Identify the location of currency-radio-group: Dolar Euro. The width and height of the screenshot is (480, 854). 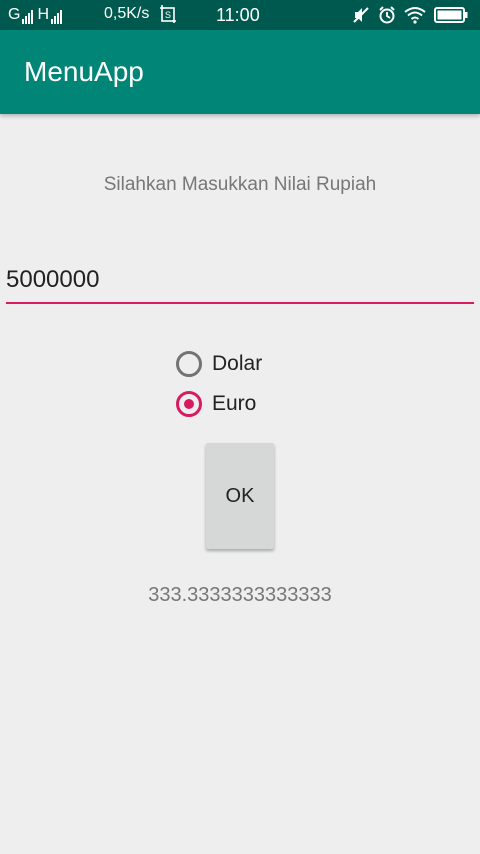
(219, 384).